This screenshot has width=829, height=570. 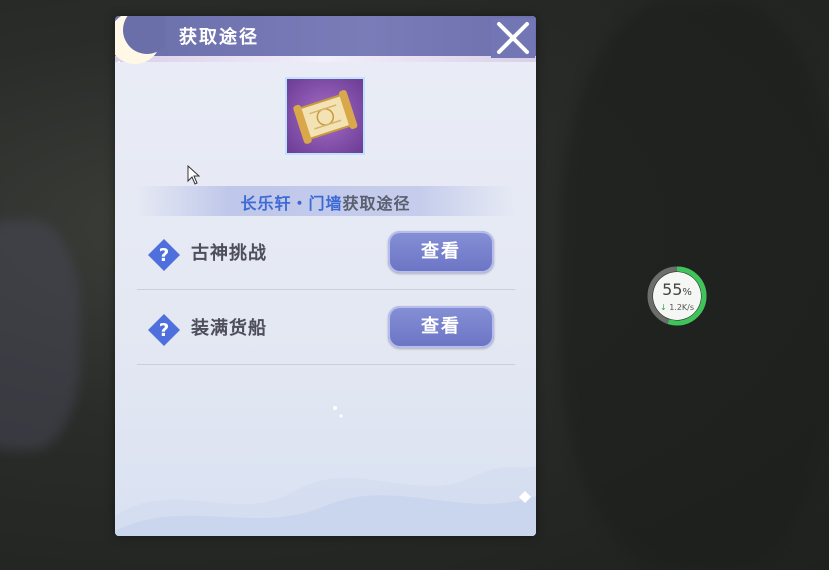 What do you see at coordinates (325, 326) in the screenshot?
I see `source-row-2: ? 装满货船 查看` at bounding box center [325, 326].